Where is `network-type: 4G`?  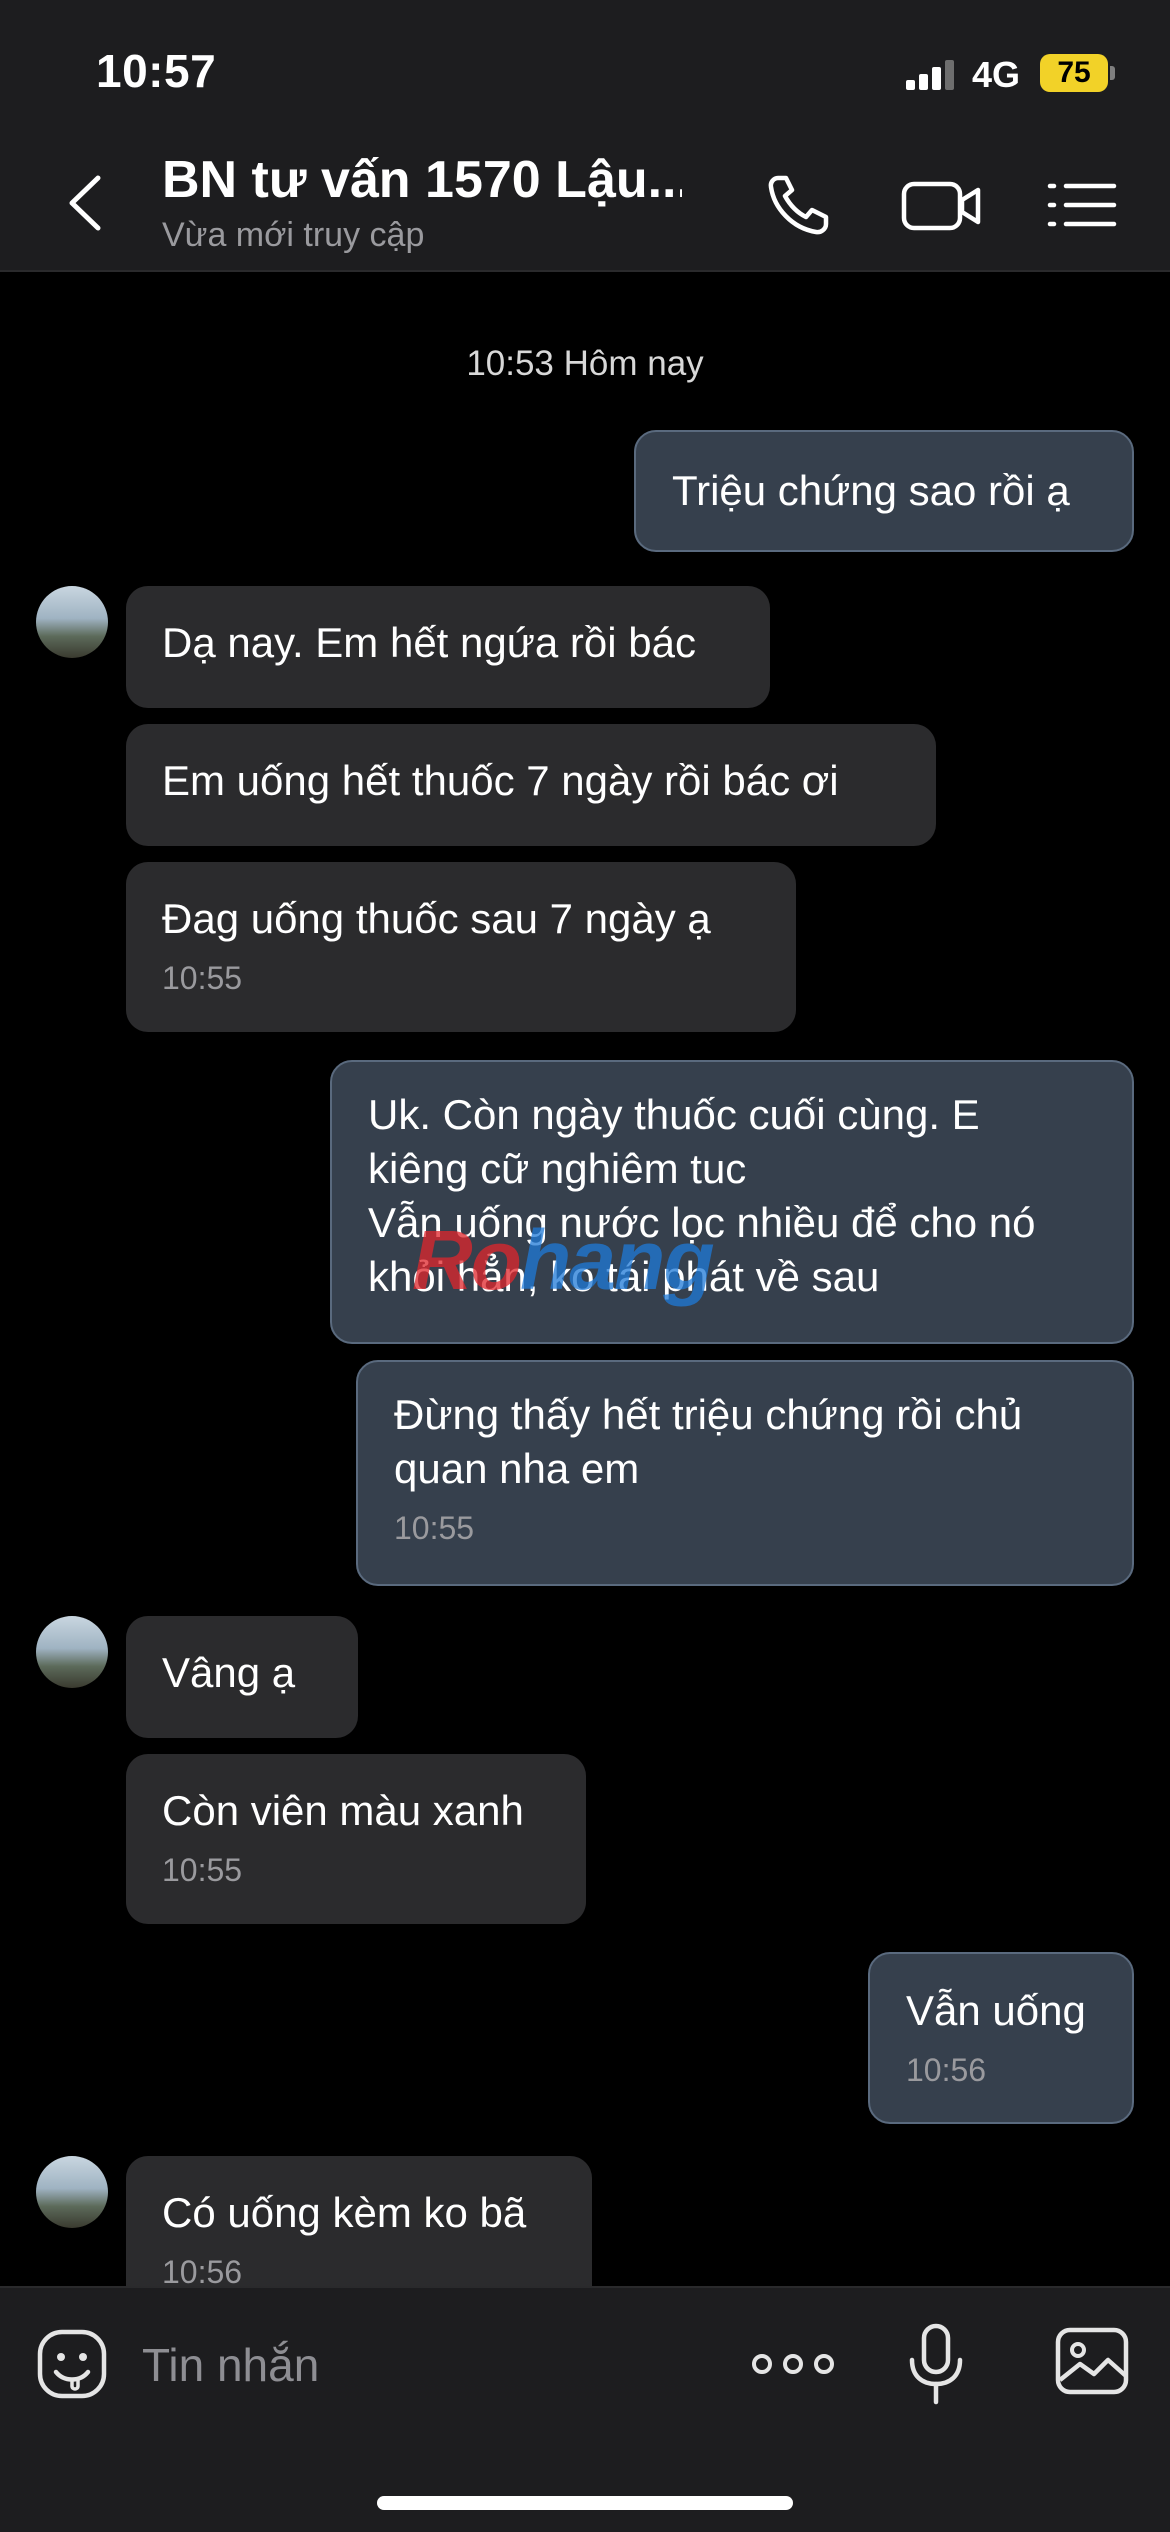
network-type: 4G is located at coordinates (996, 74).